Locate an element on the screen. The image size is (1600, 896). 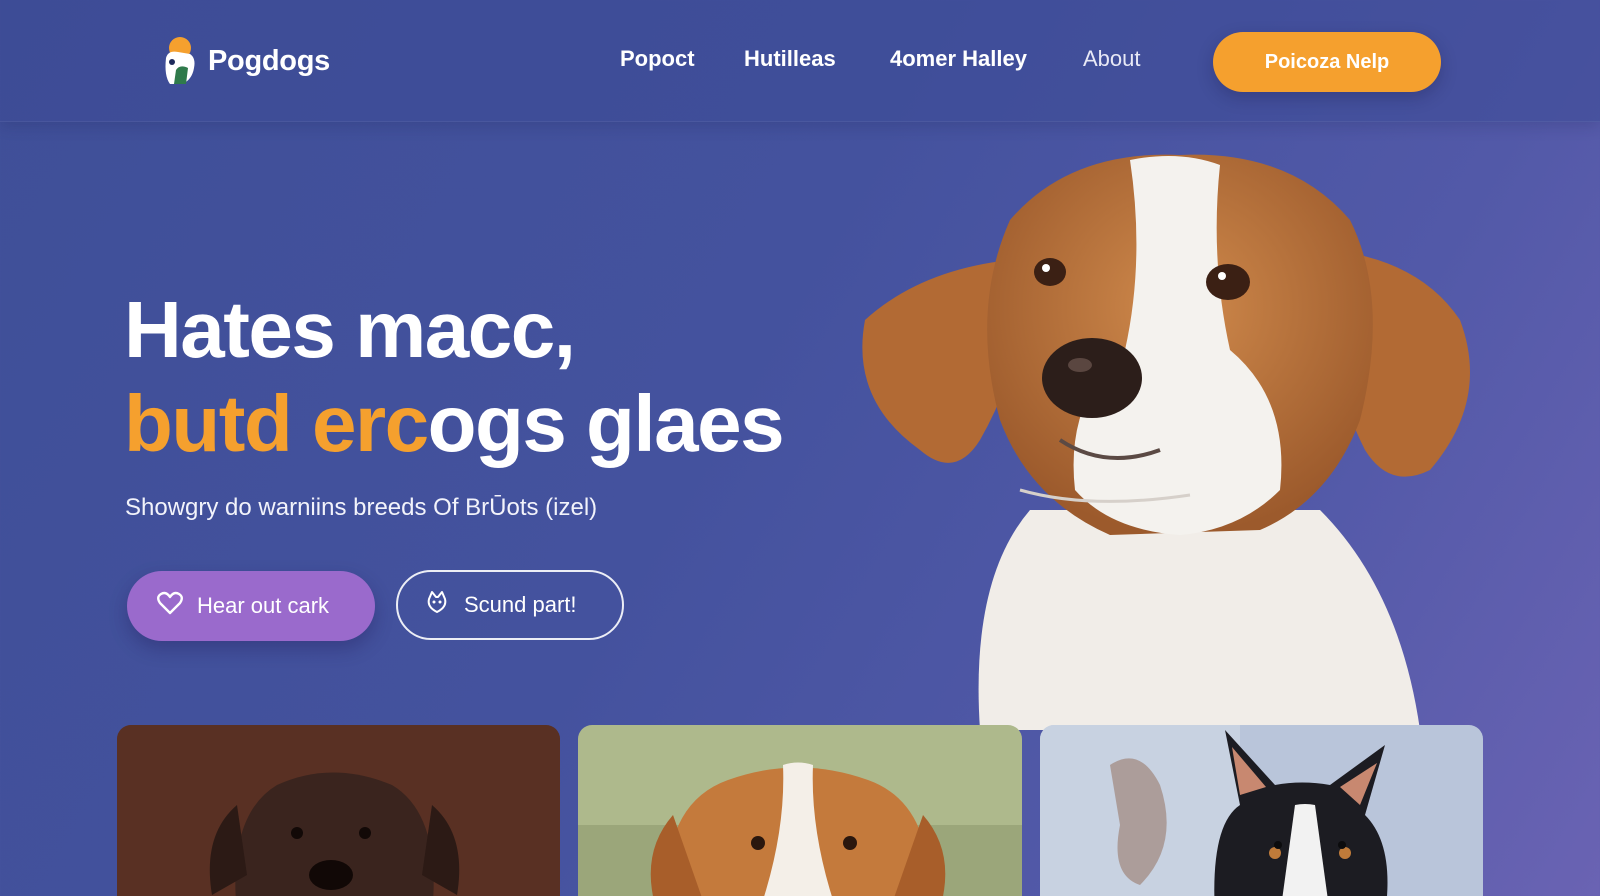
nav-item-4omer-halley: 4omer Halley is located at coordinates (958, 59).